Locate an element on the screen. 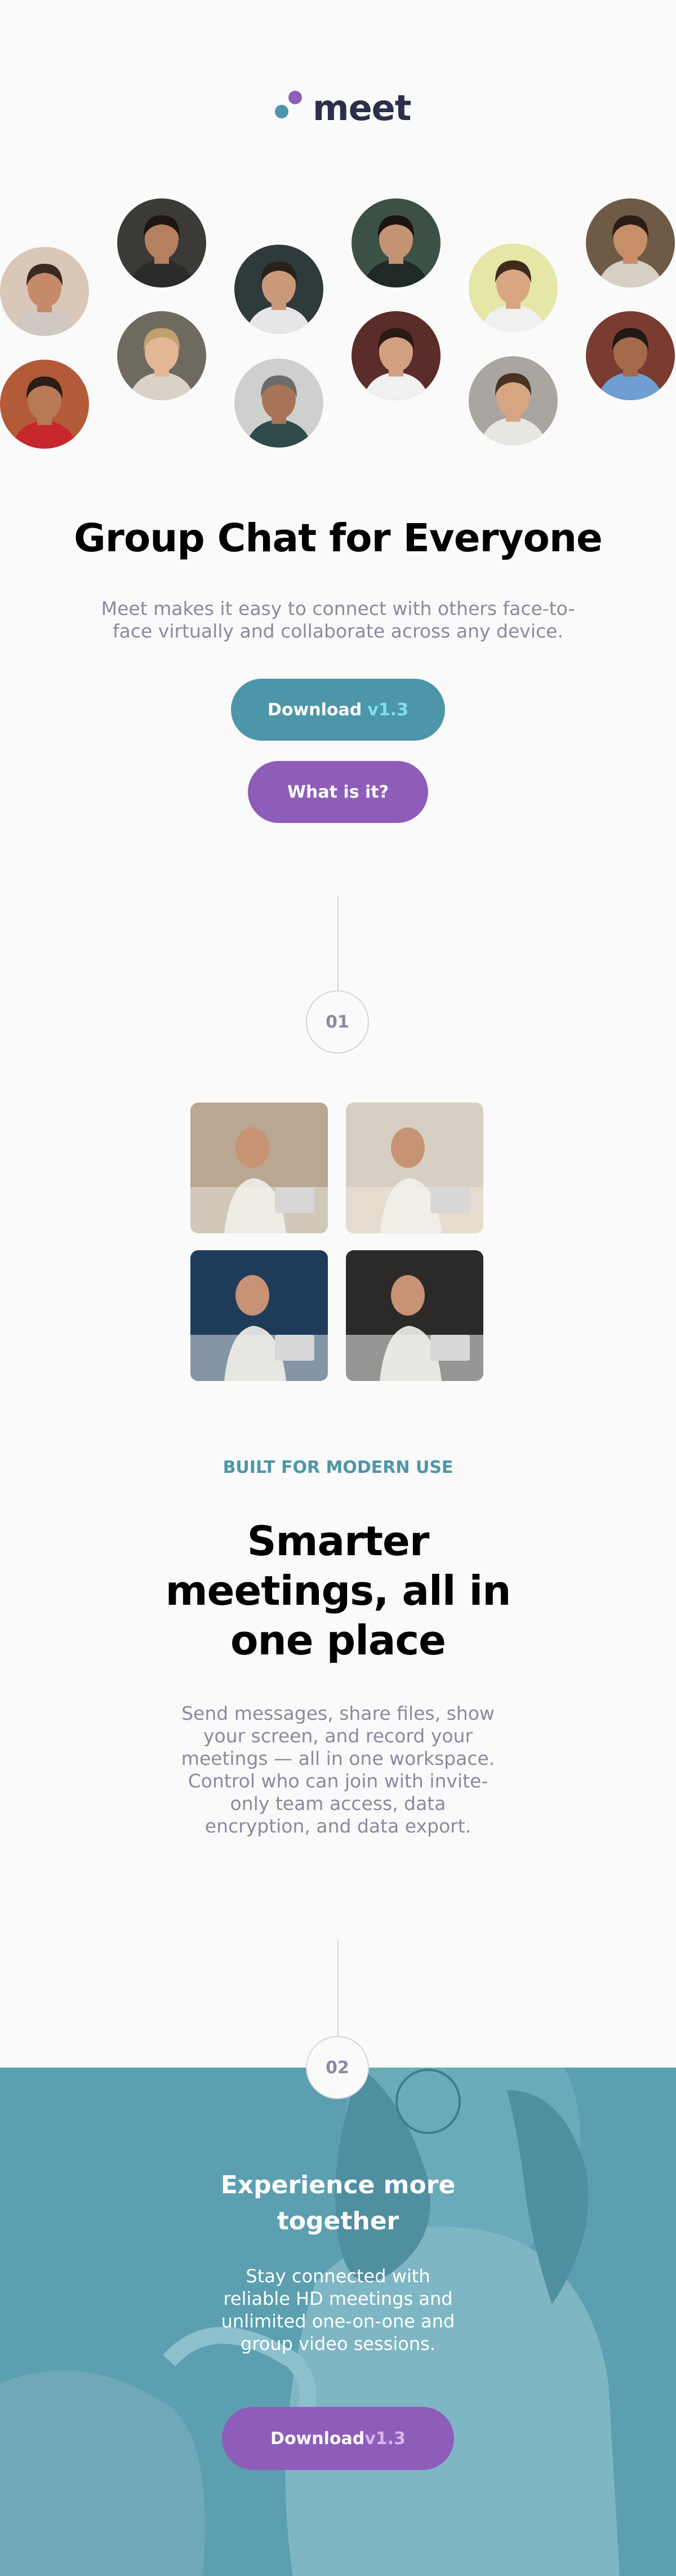 The image size is (676, 2576). logo-dots-icon is located at coordinates (288, 104).